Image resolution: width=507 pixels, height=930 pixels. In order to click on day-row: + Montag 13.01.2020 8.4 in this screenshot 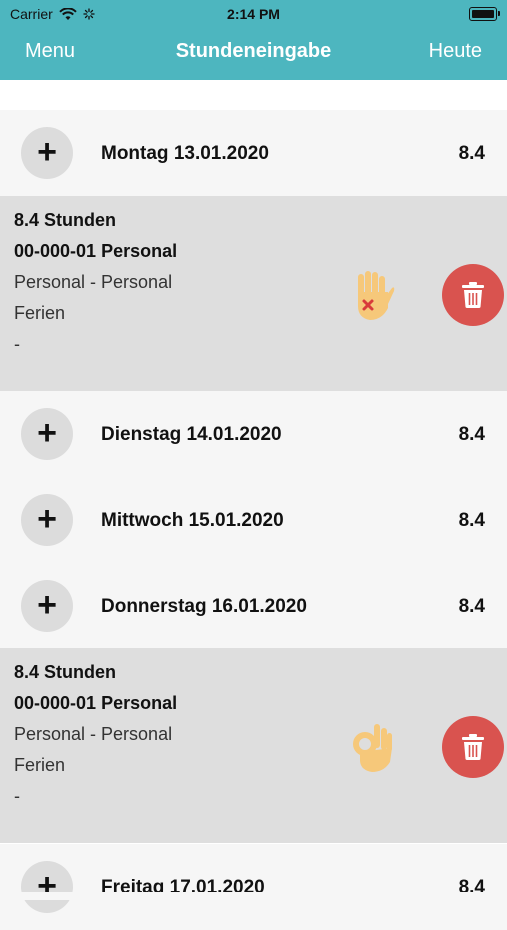, I will do `click(253, 153)`.